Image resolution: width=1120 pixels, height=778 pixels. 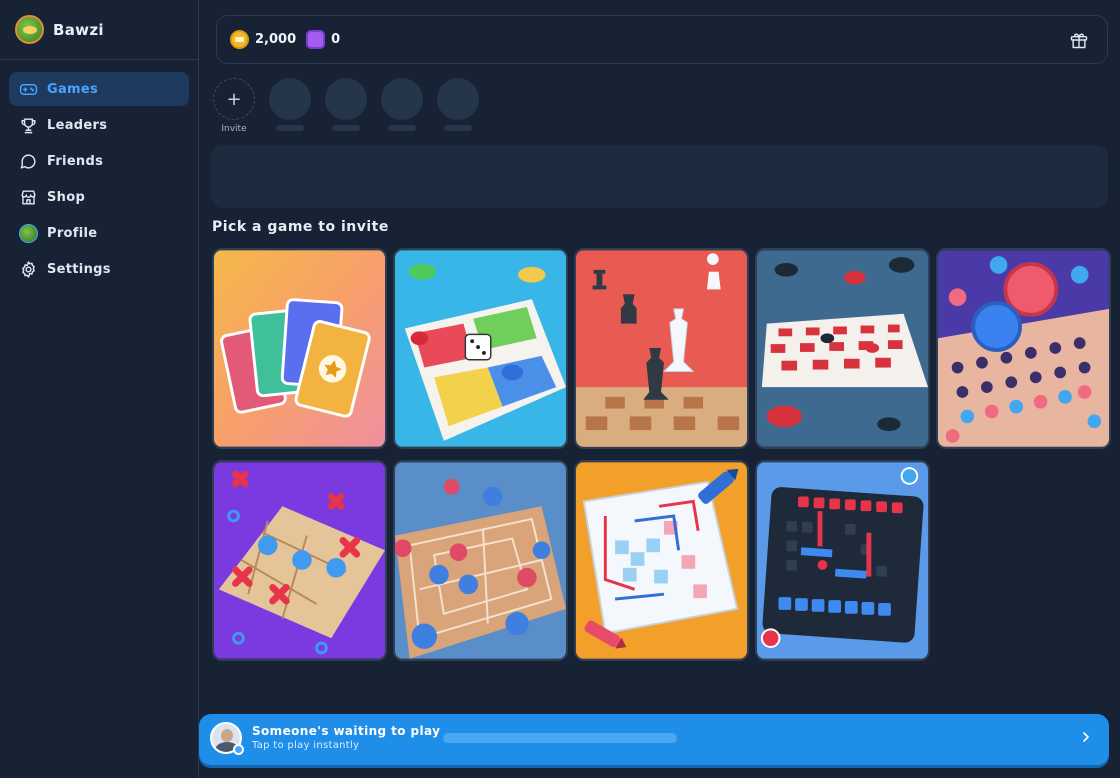 I want to click on sidebar-item-label: Leaders, so click(x=77, y=125).